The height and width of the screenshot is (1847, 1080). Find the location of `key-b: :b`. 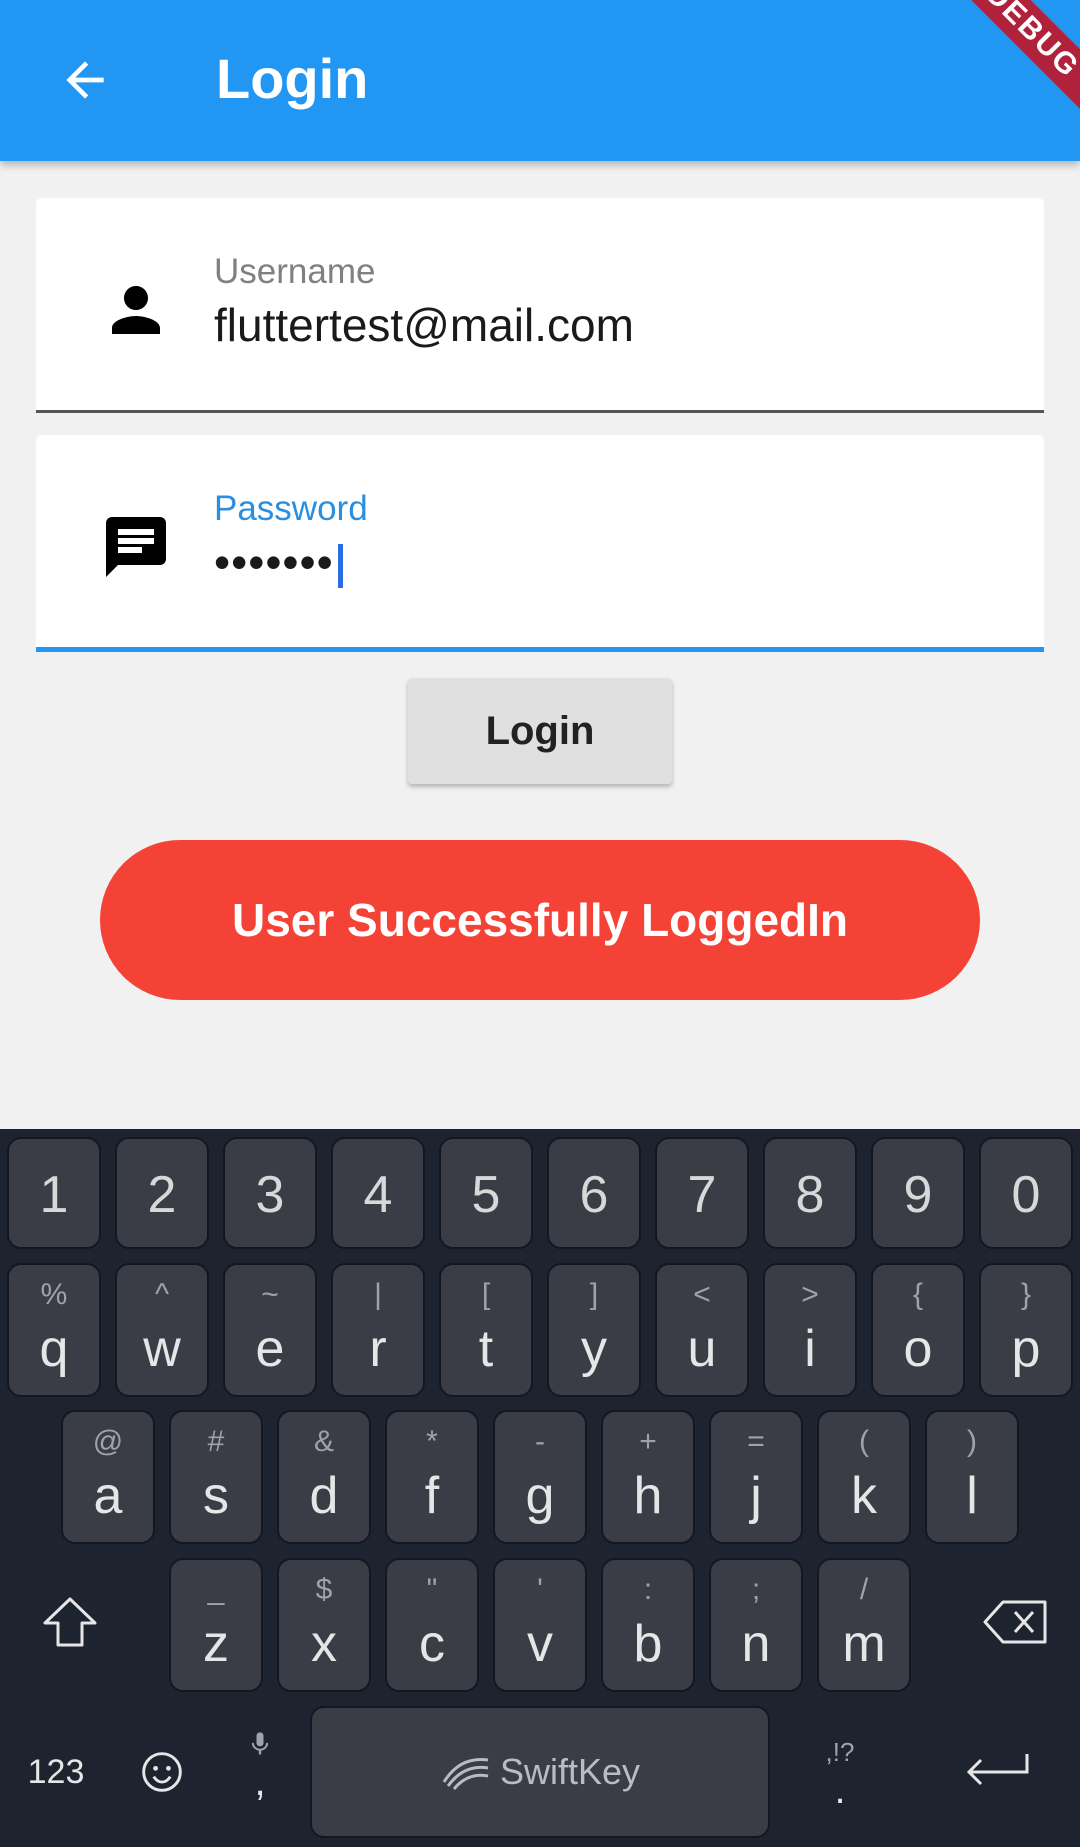

key-b: :b is located at coordinates (648, 1625).